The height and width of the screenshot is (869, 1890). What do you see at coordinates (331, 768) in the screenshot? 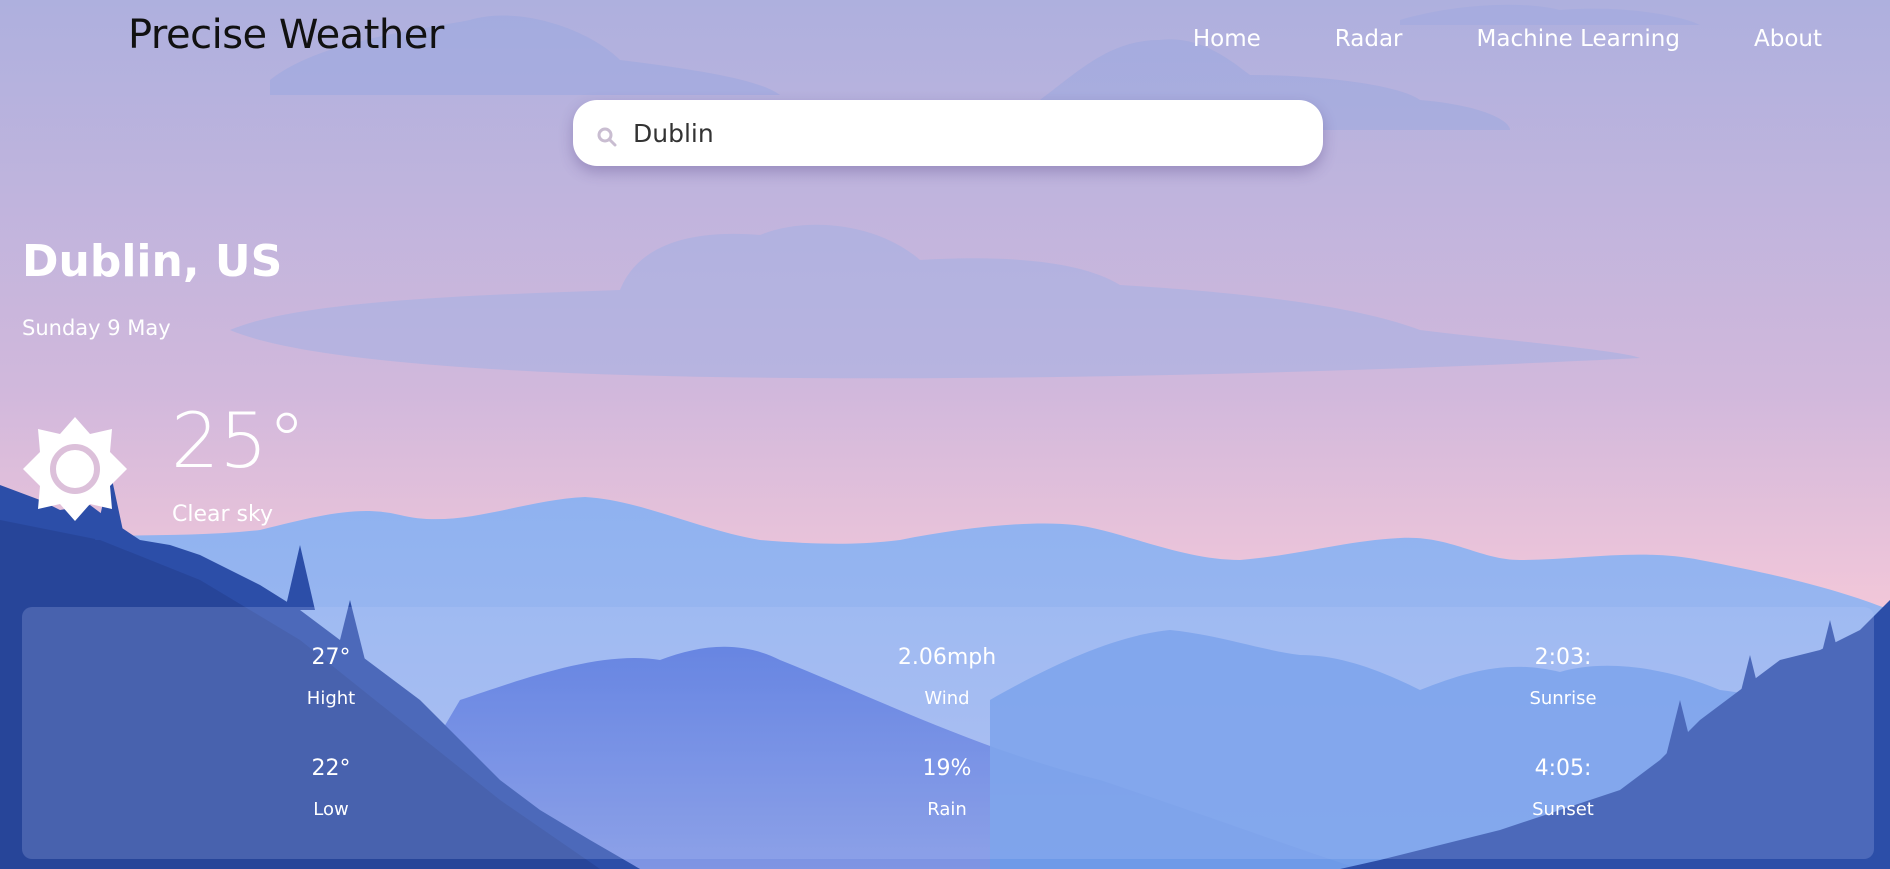
I see `low-value: 22°` at bounding box center [331, 768].